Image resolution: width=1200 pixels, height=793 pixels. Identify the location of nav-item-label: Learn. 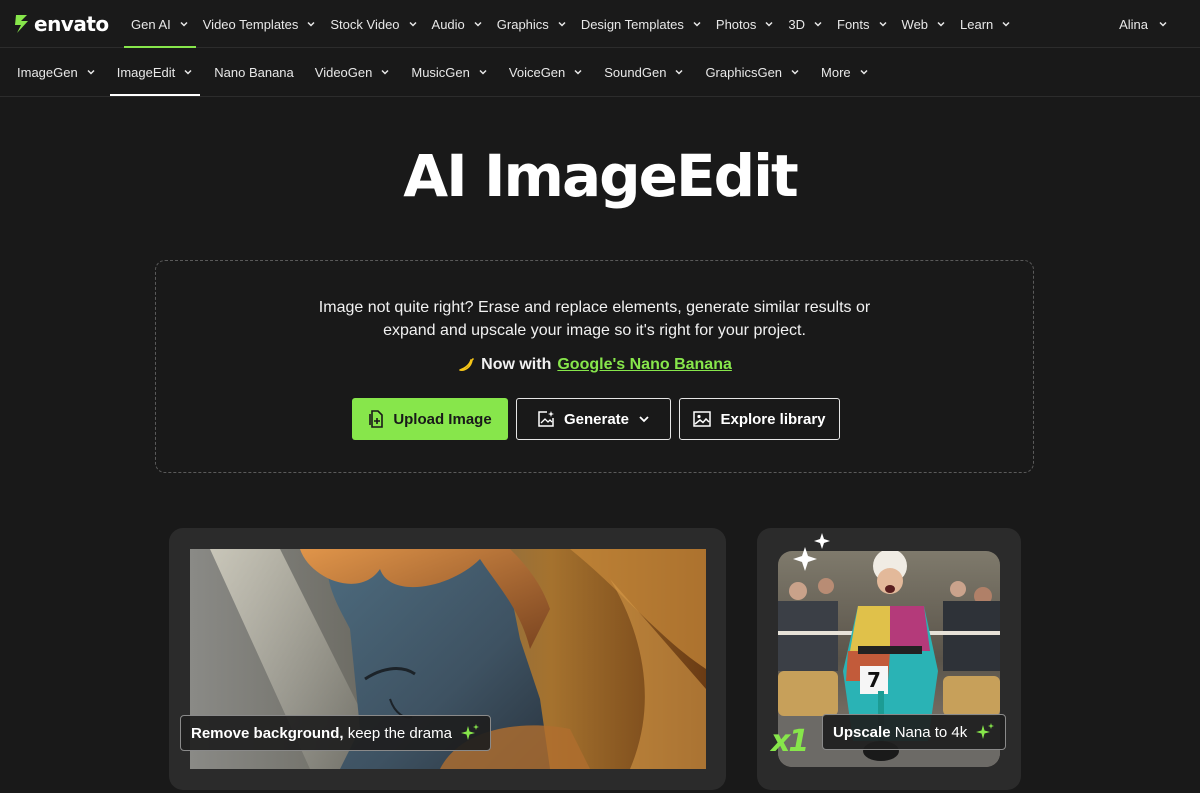
(977, 24).